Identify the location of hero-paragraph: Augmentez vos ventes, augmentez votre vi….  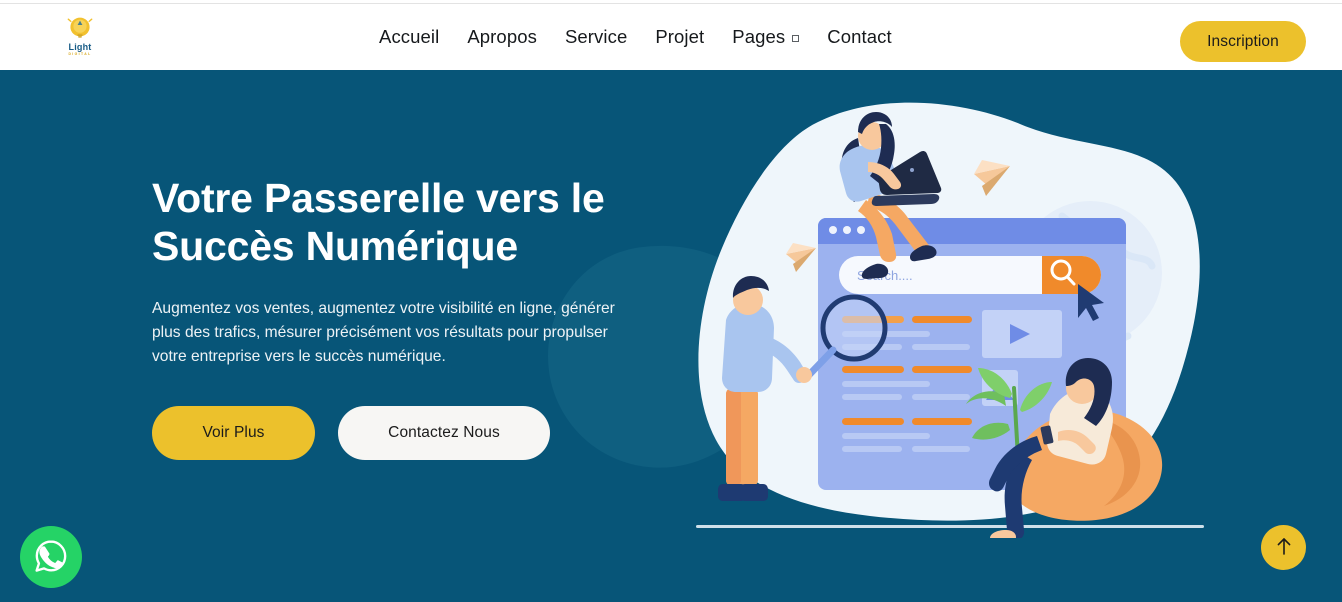
(383, 332).